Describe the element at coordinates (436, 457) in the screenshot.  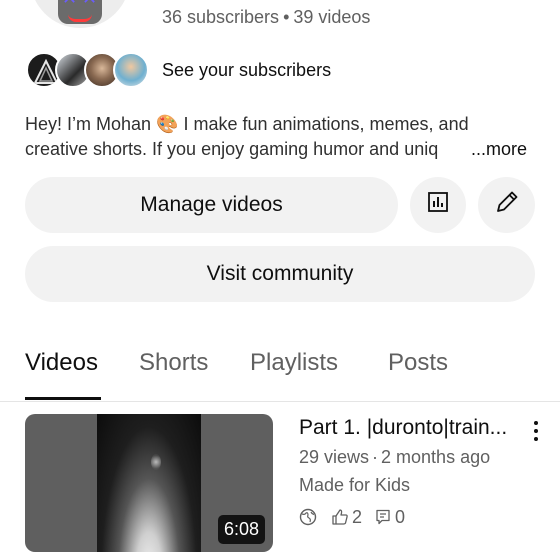
I see `video-age: 2 months ago` at that location.